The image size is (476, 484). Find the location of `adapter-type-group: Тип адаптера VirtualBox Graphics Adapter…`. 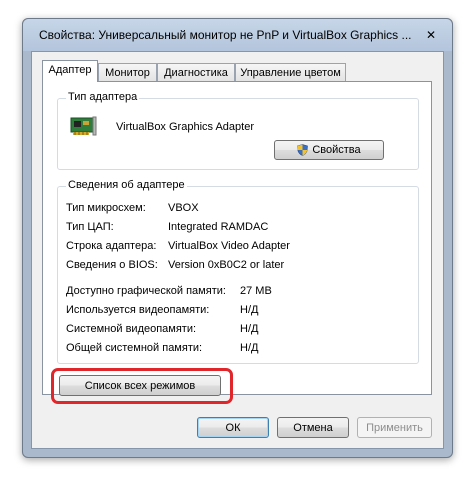

adapter-type-group: Тип адаптера VirtualBox Graphics Adapter… is located at coordinates (238, 130).